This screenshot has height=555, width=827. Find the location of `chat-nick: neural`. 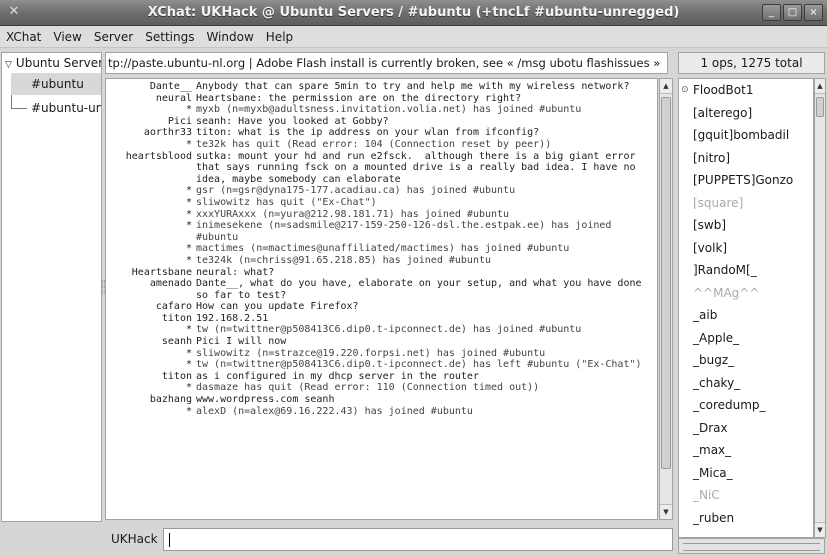

chat-nick: neural is located at coordinates (151, 99).